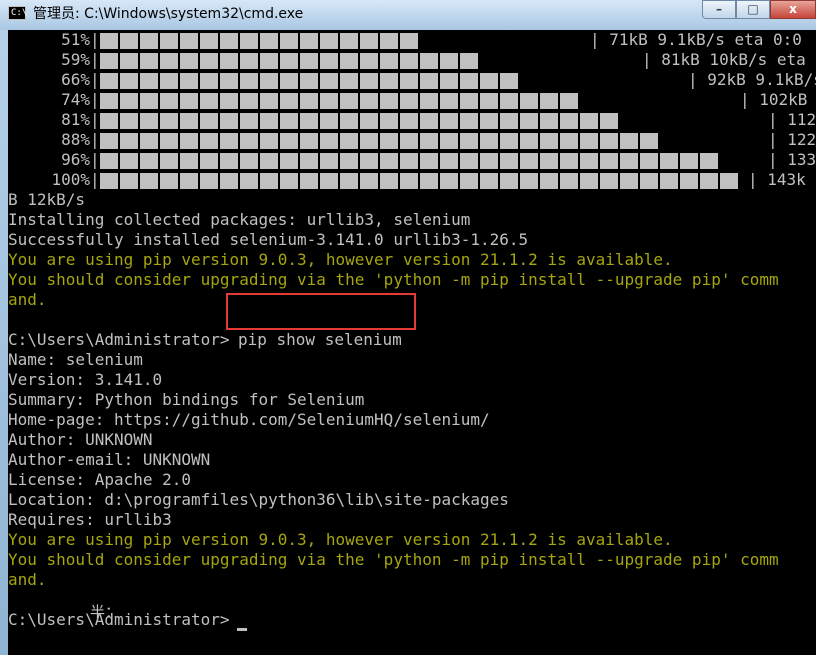  What do you see at coordinates (80, 439) in the screenshot?
I see `console-line: Author: UNKNOWN` at bounding box center [80, 439].